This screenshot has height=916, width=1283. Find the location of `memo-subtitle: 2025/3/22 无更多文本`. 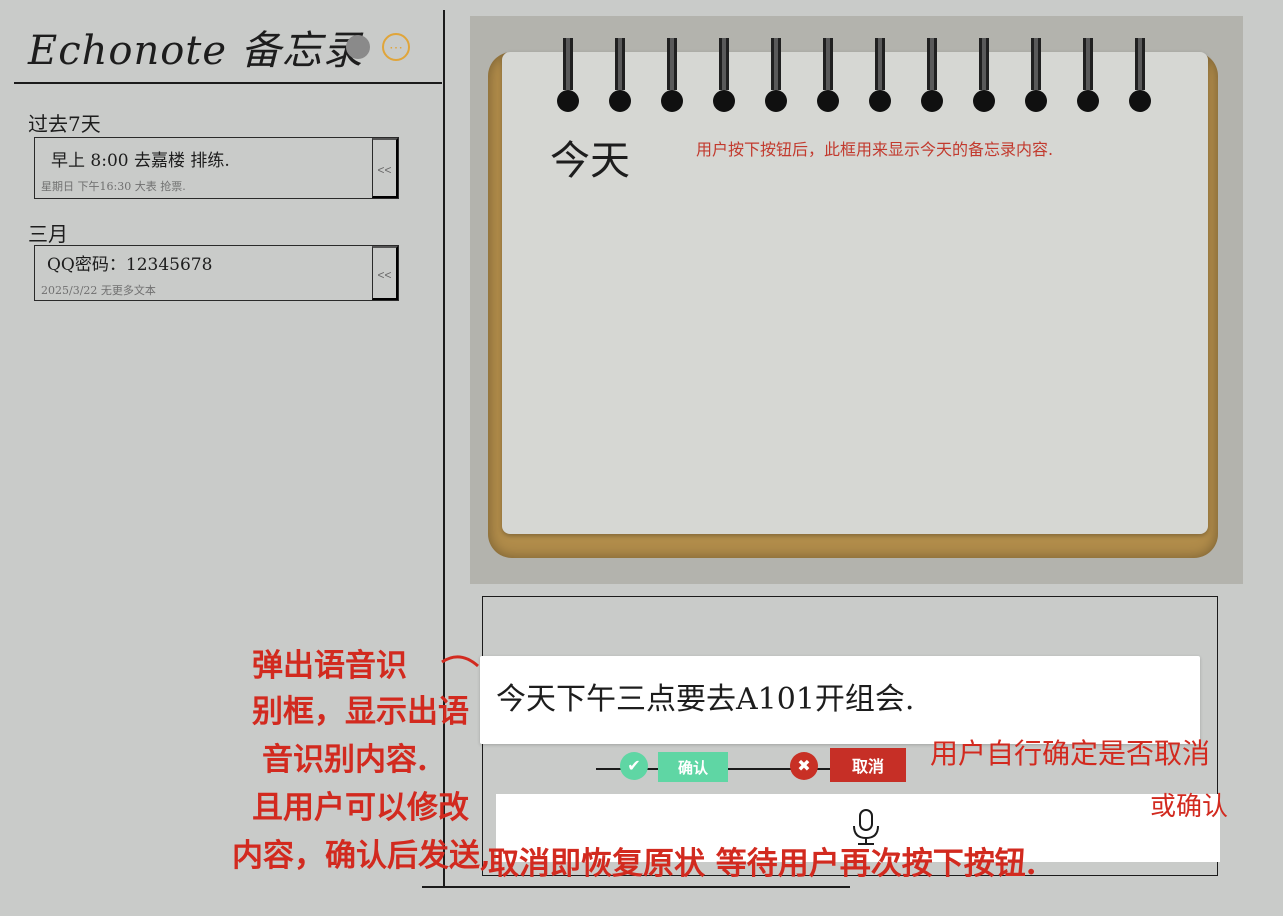

memo-subtitle: 2025/3/22 无更多文本 is located at coordinates (98, 290).